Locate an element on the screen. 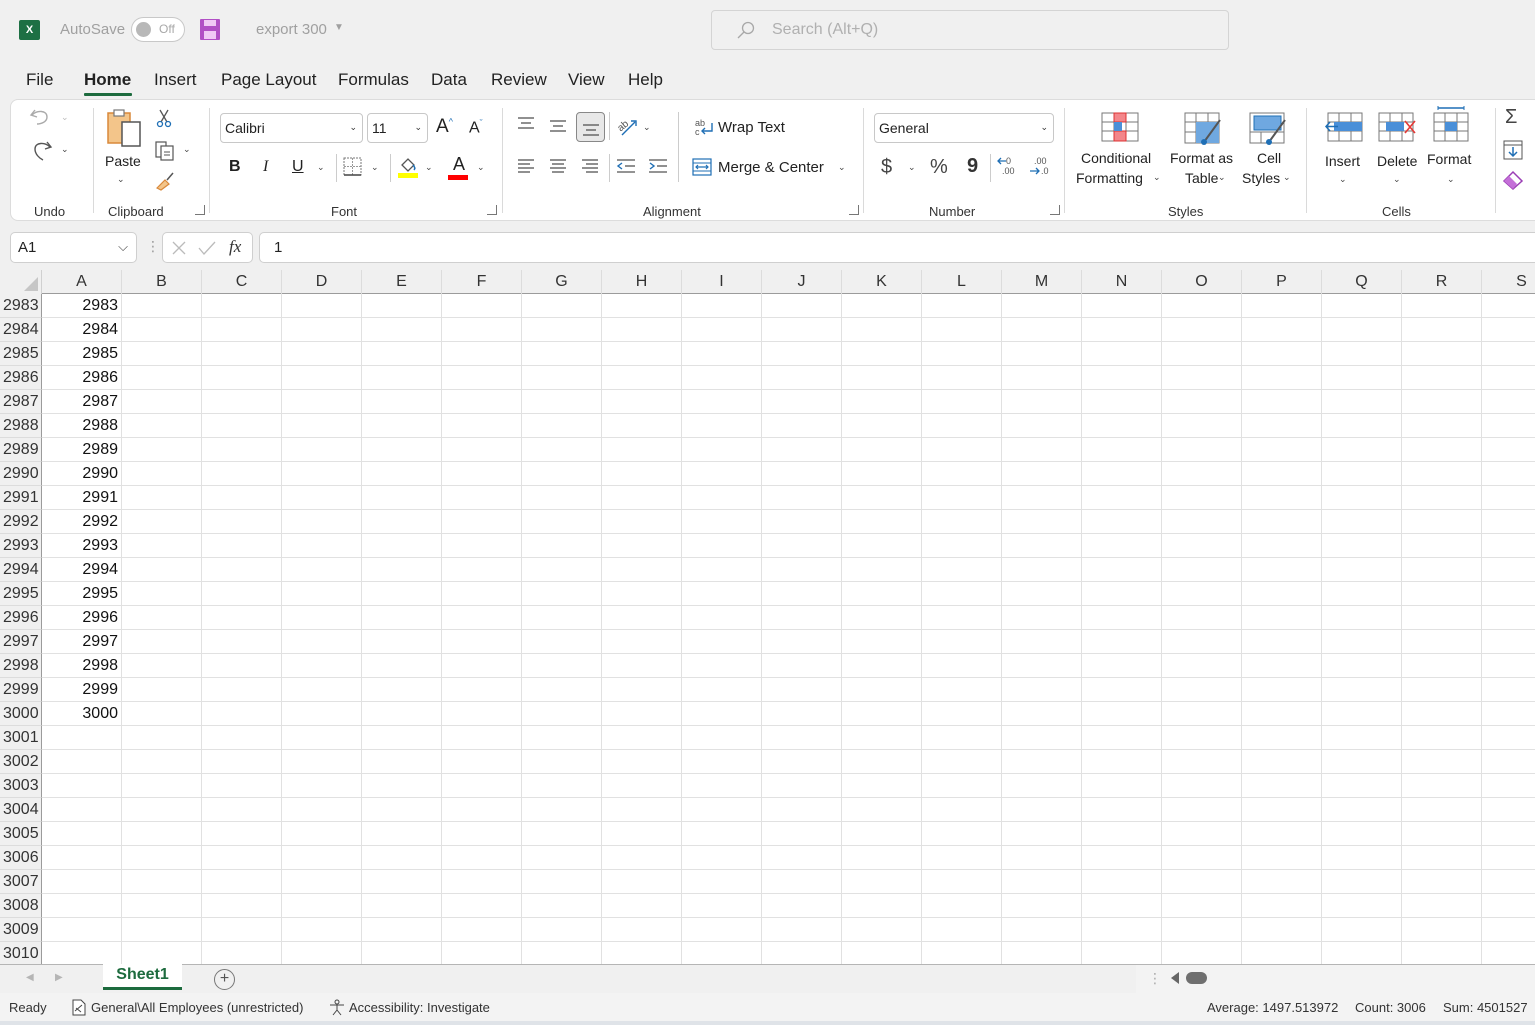 The height and width of the screenshot is (1025, 1535). underline-button: U is located at coordinates (298, 167).